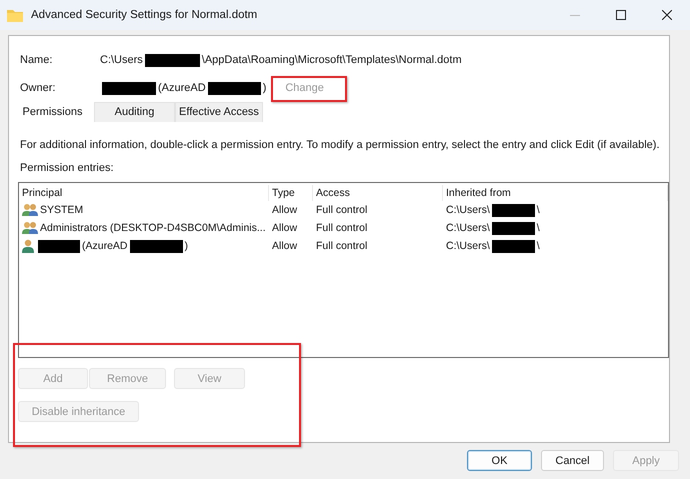  What do you see at coordinates (667, 15) in the screenshot?
I see `close-icon` at bounding box center [667, 15].